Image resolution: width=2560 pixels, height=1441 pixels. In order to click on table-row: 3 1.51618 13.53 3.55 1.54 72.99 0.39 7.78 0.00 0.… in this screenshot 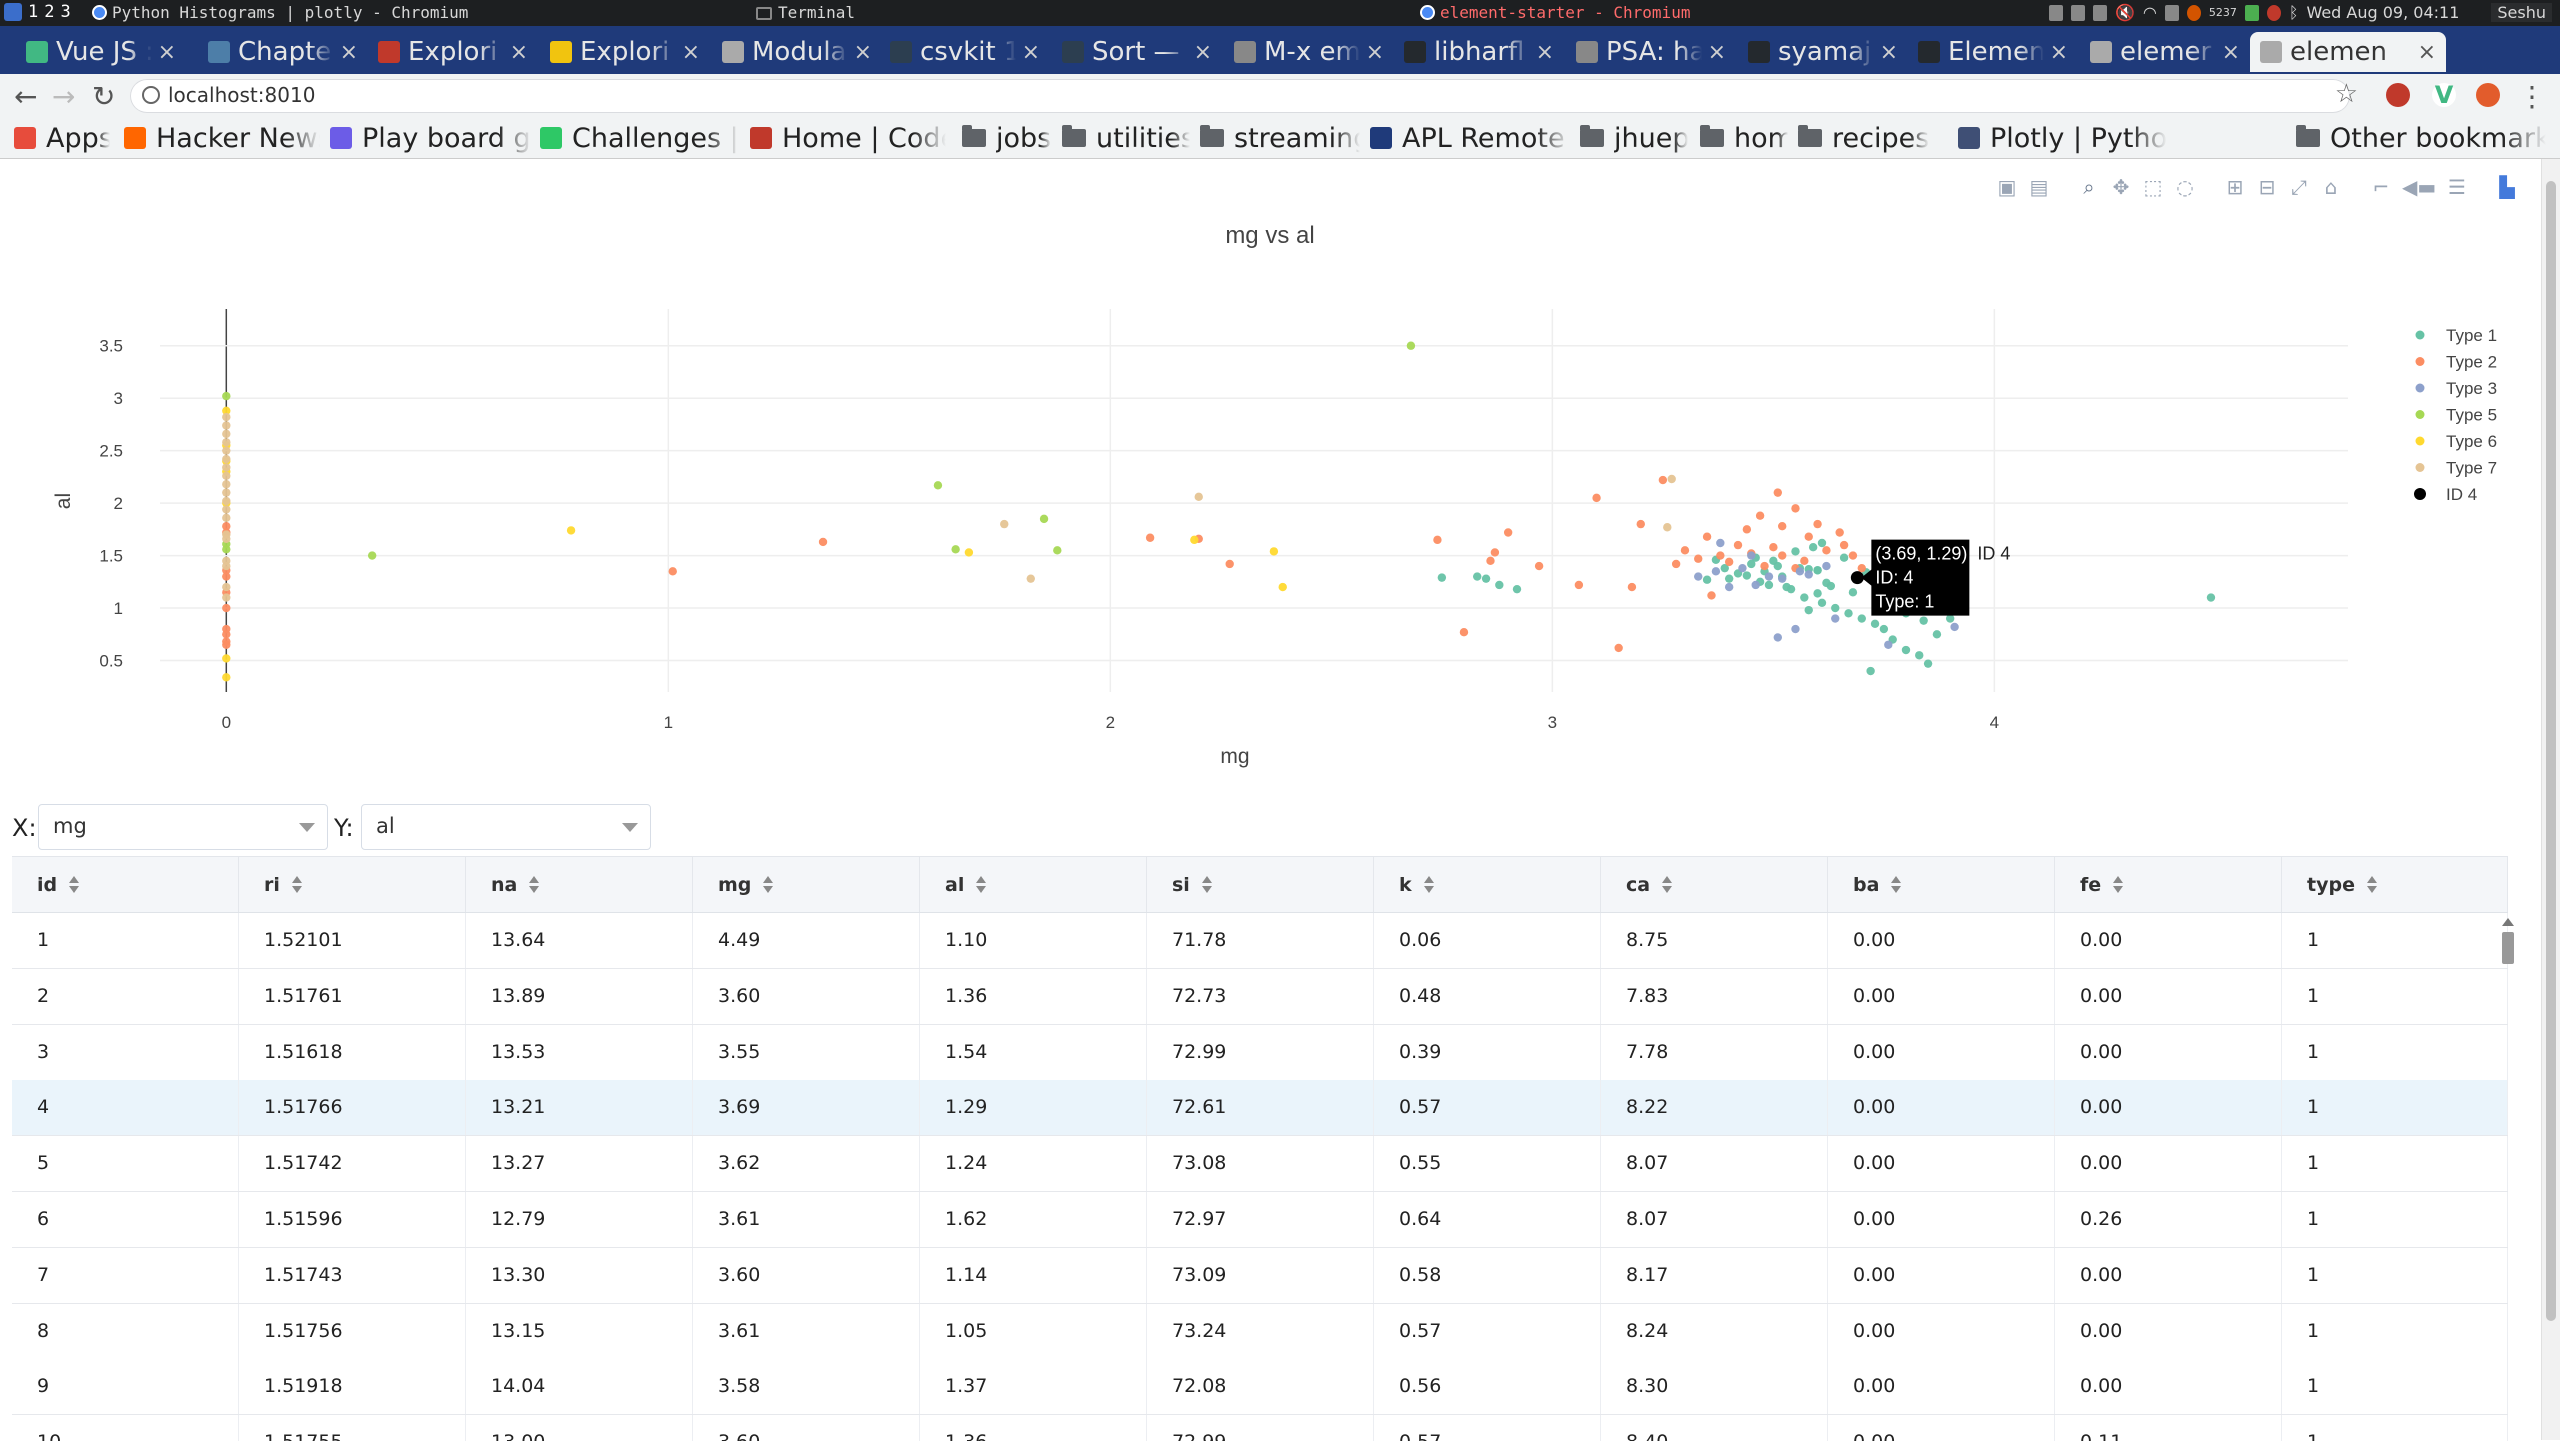, I will do `click(1260, 1052)`.